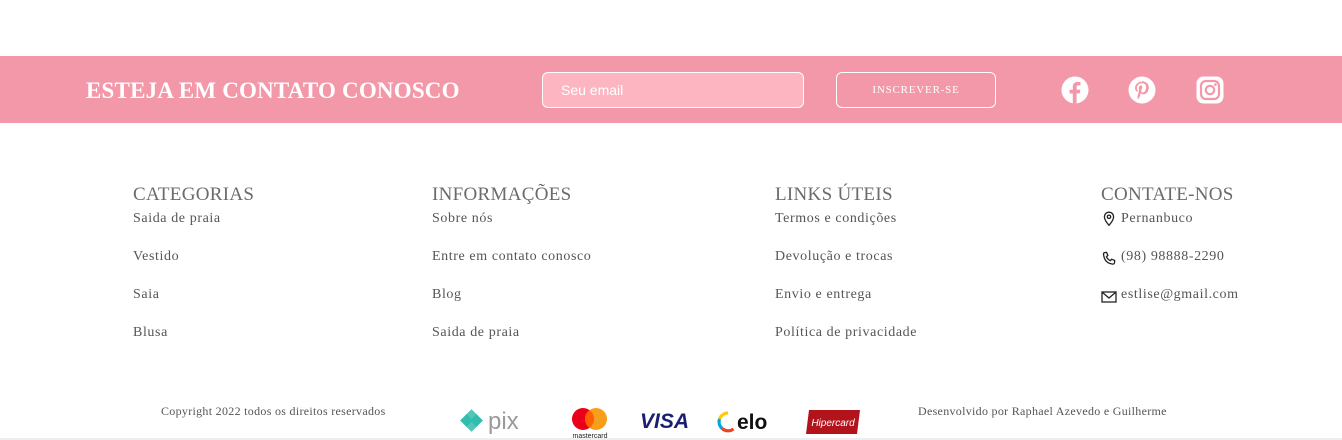 This screenshot has width=1342, height=440. I want to click on list-item: Blog, so click(511, 305).